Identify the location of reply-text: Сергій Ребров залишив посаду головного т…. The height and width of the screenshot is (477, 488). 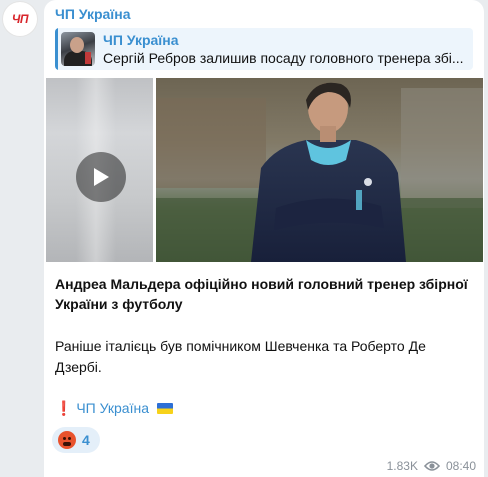
(283, 58).